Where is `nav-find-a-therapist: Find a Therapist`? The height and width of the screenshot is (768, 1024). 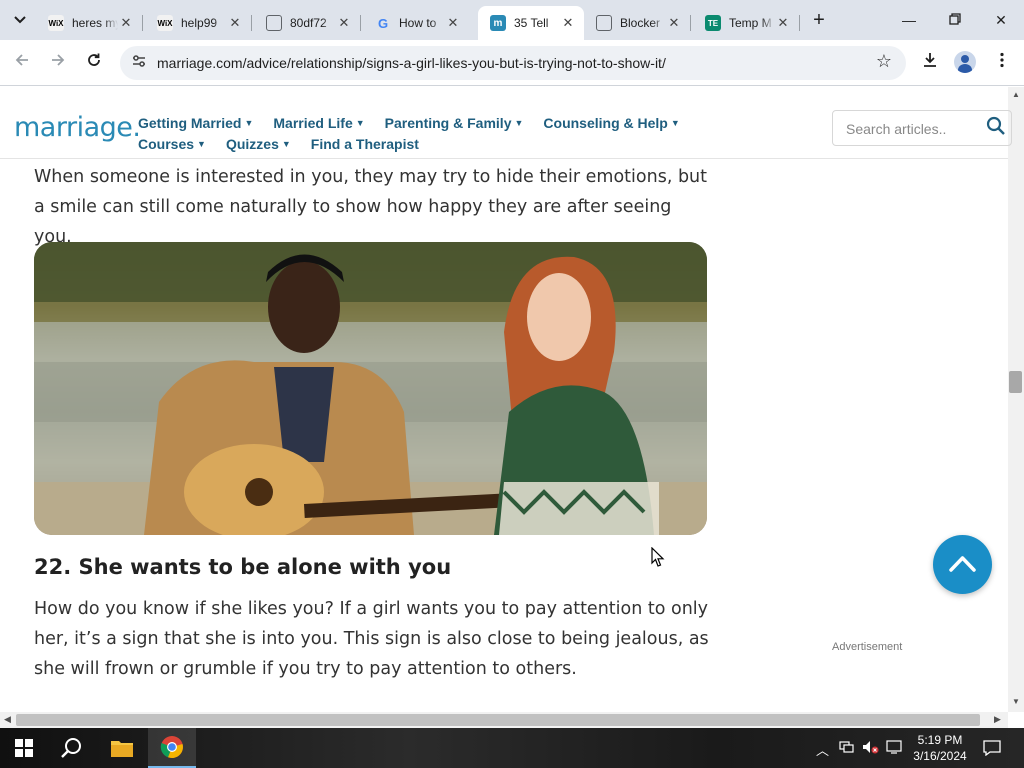 nav-find-a-therapist: Find a Therapist is located at coordinates (365, 144).